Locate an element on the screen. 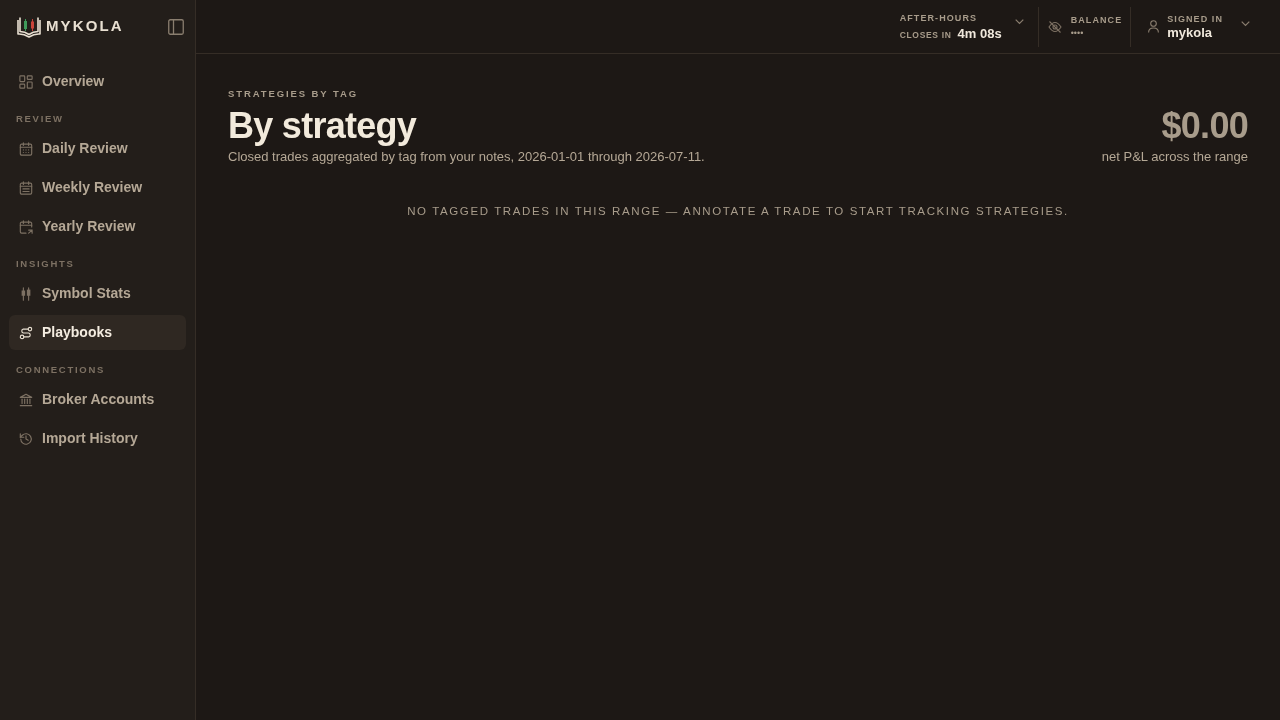 Image resolution: width=1280 pixels, height=720 pixels. username: mykola is located at coordinates (1190, 32).